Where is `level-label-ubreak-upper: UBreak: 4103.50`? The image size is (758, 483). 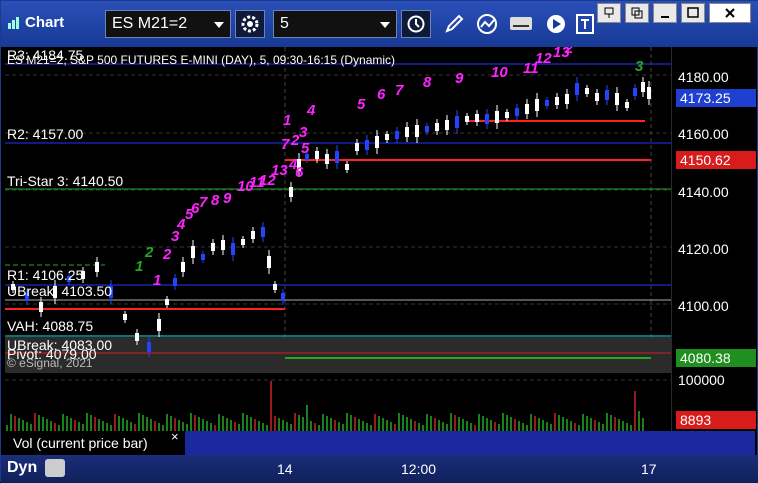 level-label-ubreak-upper: UBreak: 4103.50 is located at coordinates (60, 291).